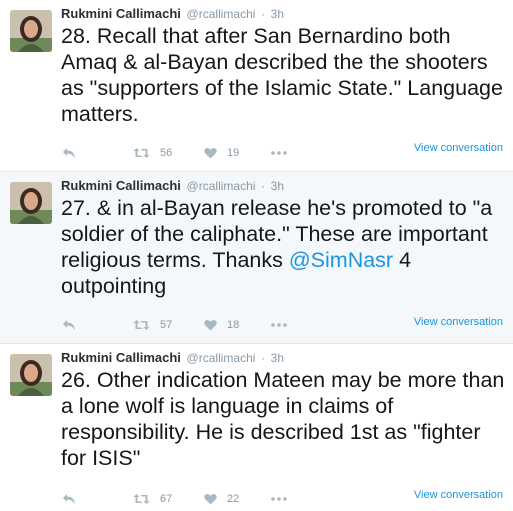 This screenshot has height=511, width=513. What do you see at coordinates (341, 260) in the screenshot?
I see `mention-link: @SimNasr` at bounding box center [341, 260].